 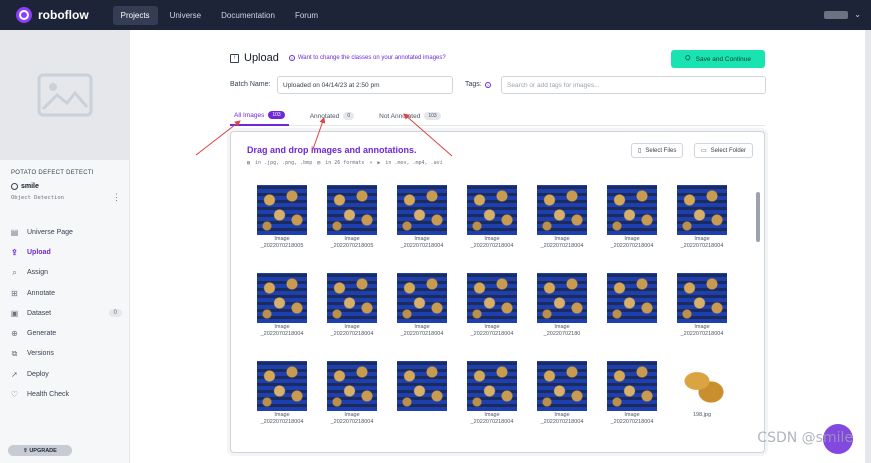 I want to click on select-files-label: Select Files, so click(x=661, y=150).